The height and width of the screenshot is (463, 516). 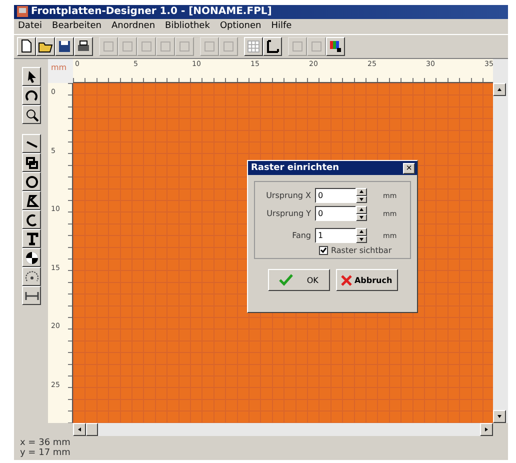 I want to click on pie-icon, so click(x=31, y=257).